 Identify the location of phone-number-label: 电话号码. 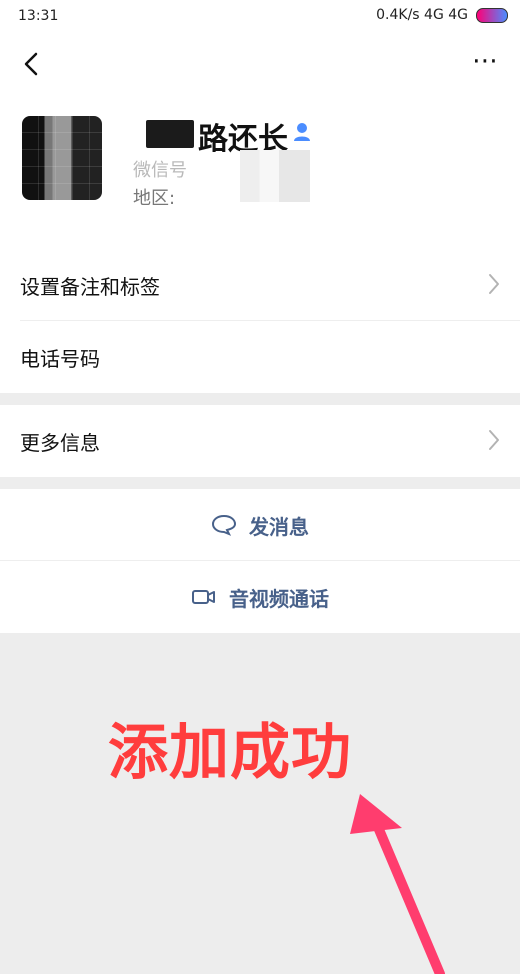
(60, 358).